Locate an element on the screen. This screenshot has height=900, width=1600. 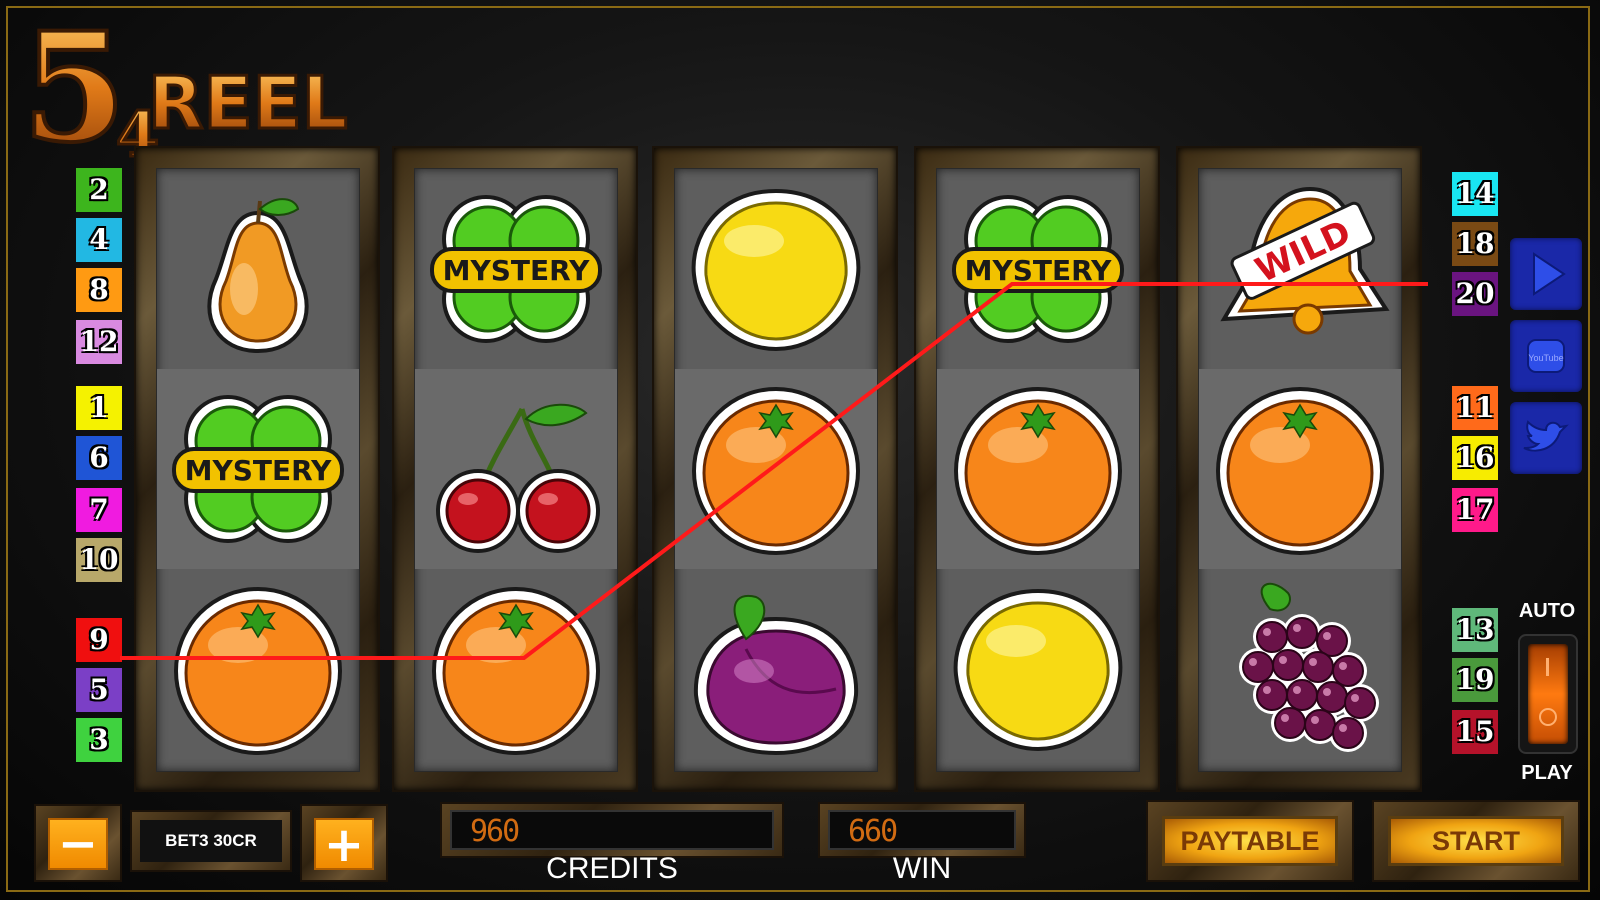
payline-badge-6: 6 is located at coordinates (99, 458).